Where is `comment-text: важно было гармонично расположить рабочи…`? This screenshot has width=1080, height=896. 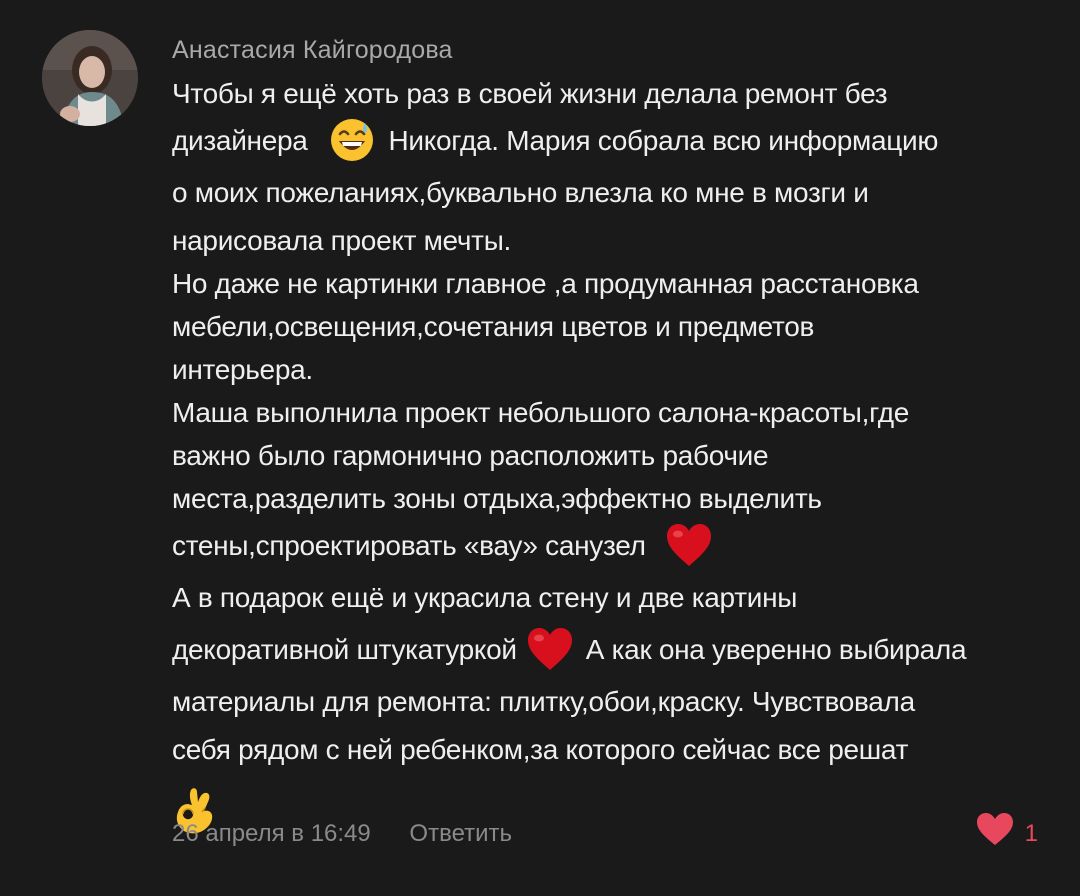 comment-text: важно было гармонично расположить рабочи… is located at coordinates (470, 455).